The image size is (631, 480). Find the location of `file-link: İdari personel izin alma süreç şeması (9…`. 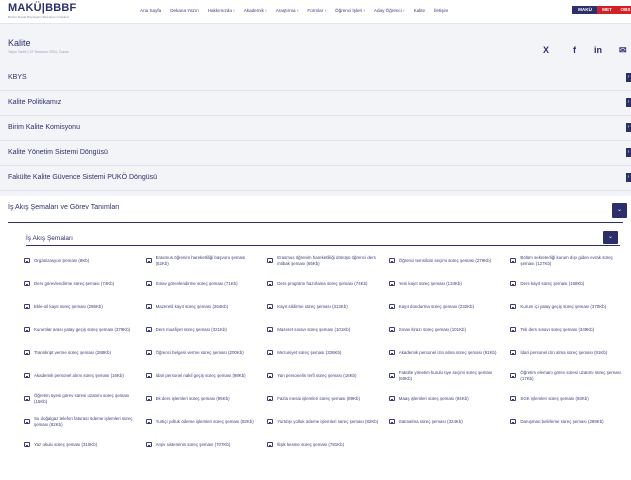

file-link: İdari personel izin alma süreç şeması (9… is located at coordinates (564, 352).